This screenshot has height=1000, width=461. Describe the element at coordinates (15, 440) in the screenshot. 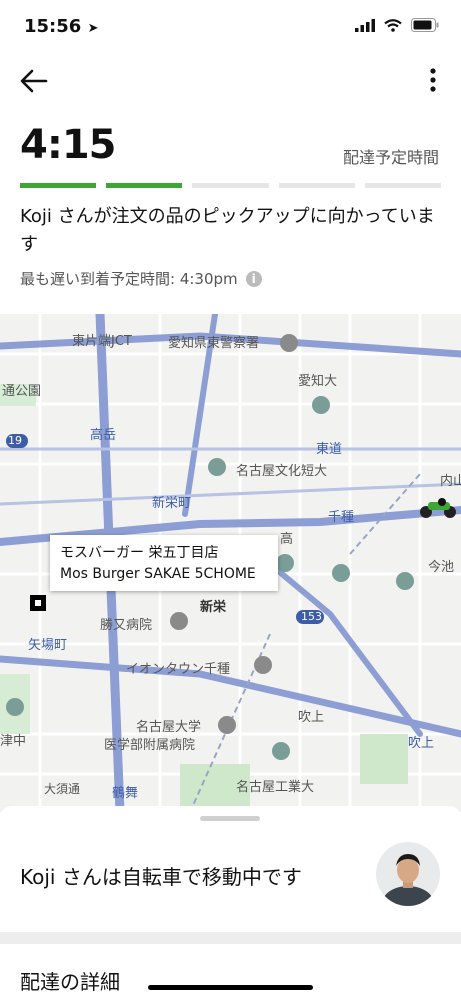

I see `map-label: 19` at that location.